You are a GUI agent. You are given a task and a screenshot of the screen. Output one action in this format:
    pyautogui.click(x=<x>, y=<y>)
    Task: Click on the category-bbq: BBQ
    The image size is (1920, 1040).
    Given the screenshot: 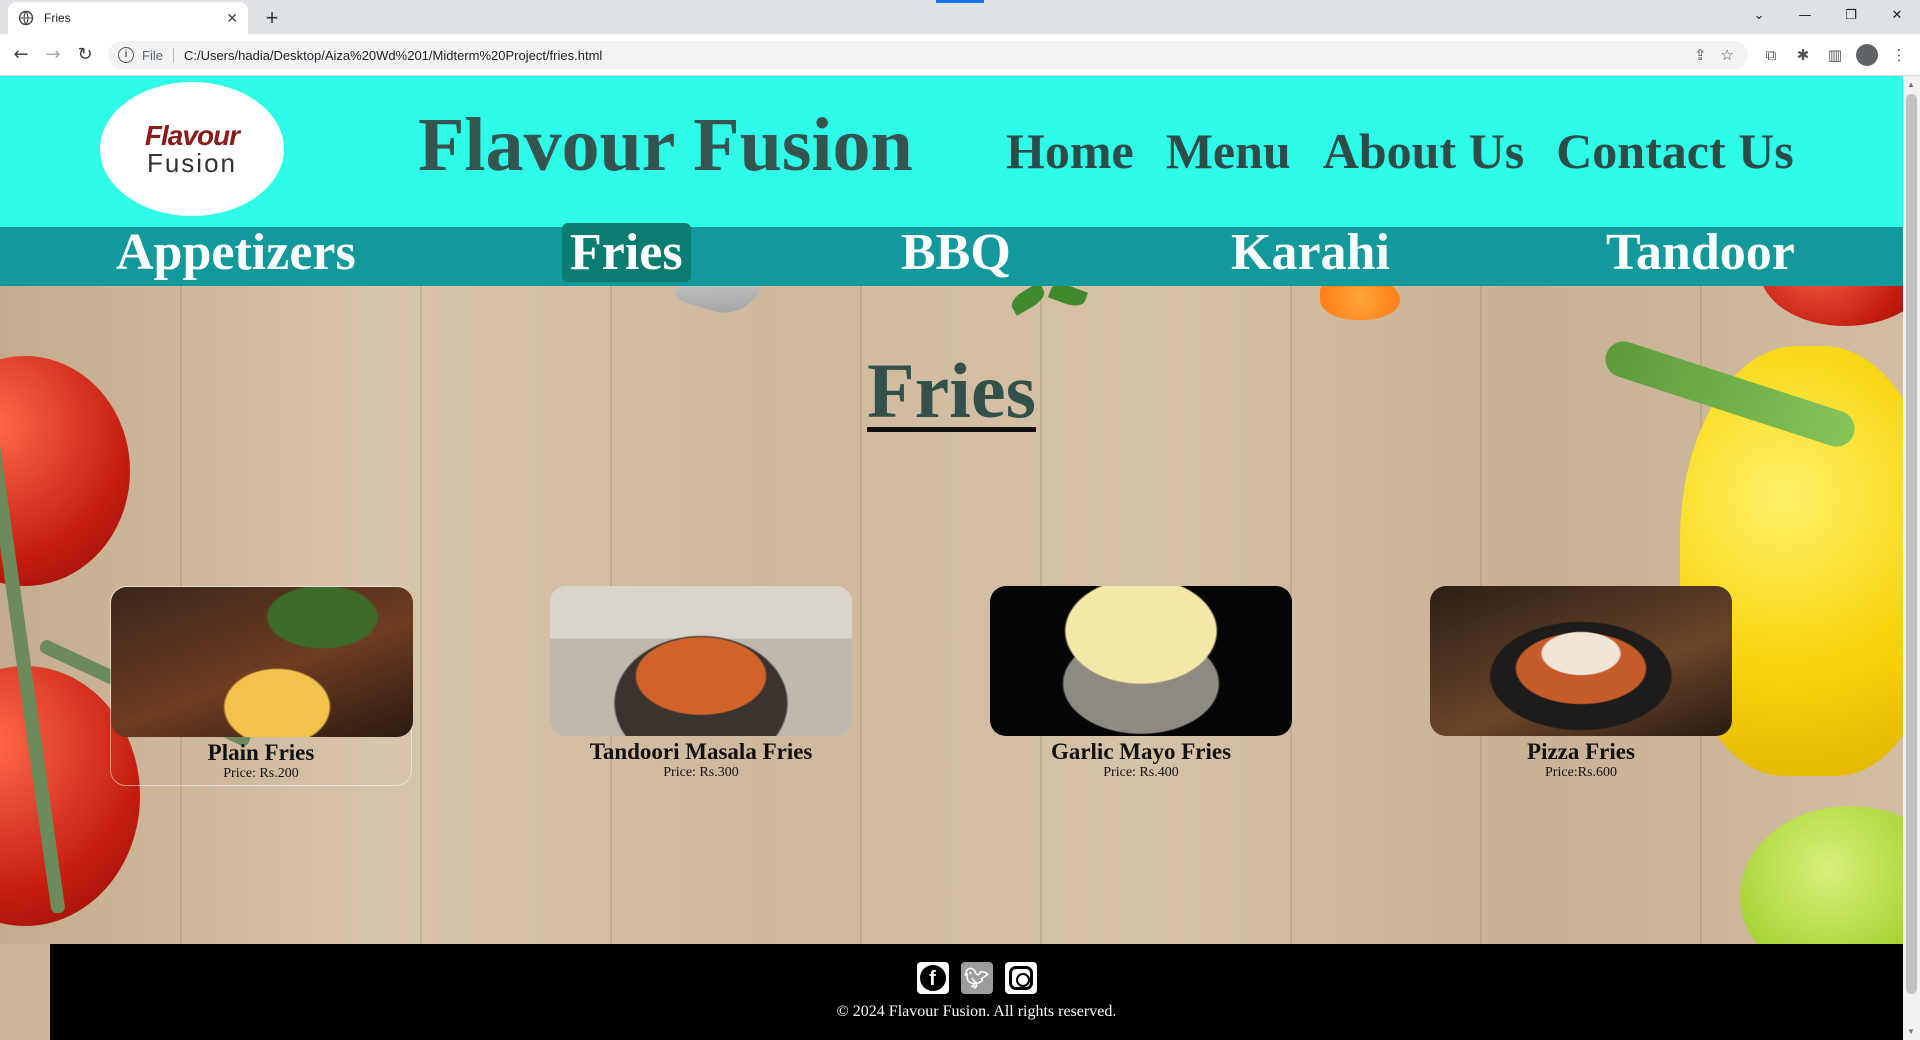 What is the action you would take?
    pyautogui.click(x=956, y=252)
    